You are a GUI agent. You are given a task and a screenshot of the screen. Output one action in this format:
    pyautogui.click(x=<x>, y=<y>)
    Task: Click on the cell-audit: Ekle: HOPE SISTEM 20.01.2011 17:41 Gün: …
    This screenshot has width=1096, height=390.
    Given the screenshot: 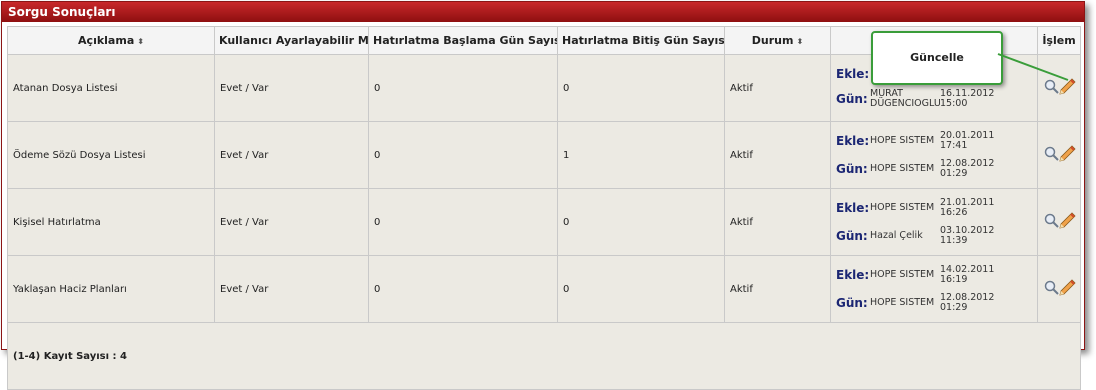 What is the action you would take?
    pyautogui.click(x=934, y=155)
    